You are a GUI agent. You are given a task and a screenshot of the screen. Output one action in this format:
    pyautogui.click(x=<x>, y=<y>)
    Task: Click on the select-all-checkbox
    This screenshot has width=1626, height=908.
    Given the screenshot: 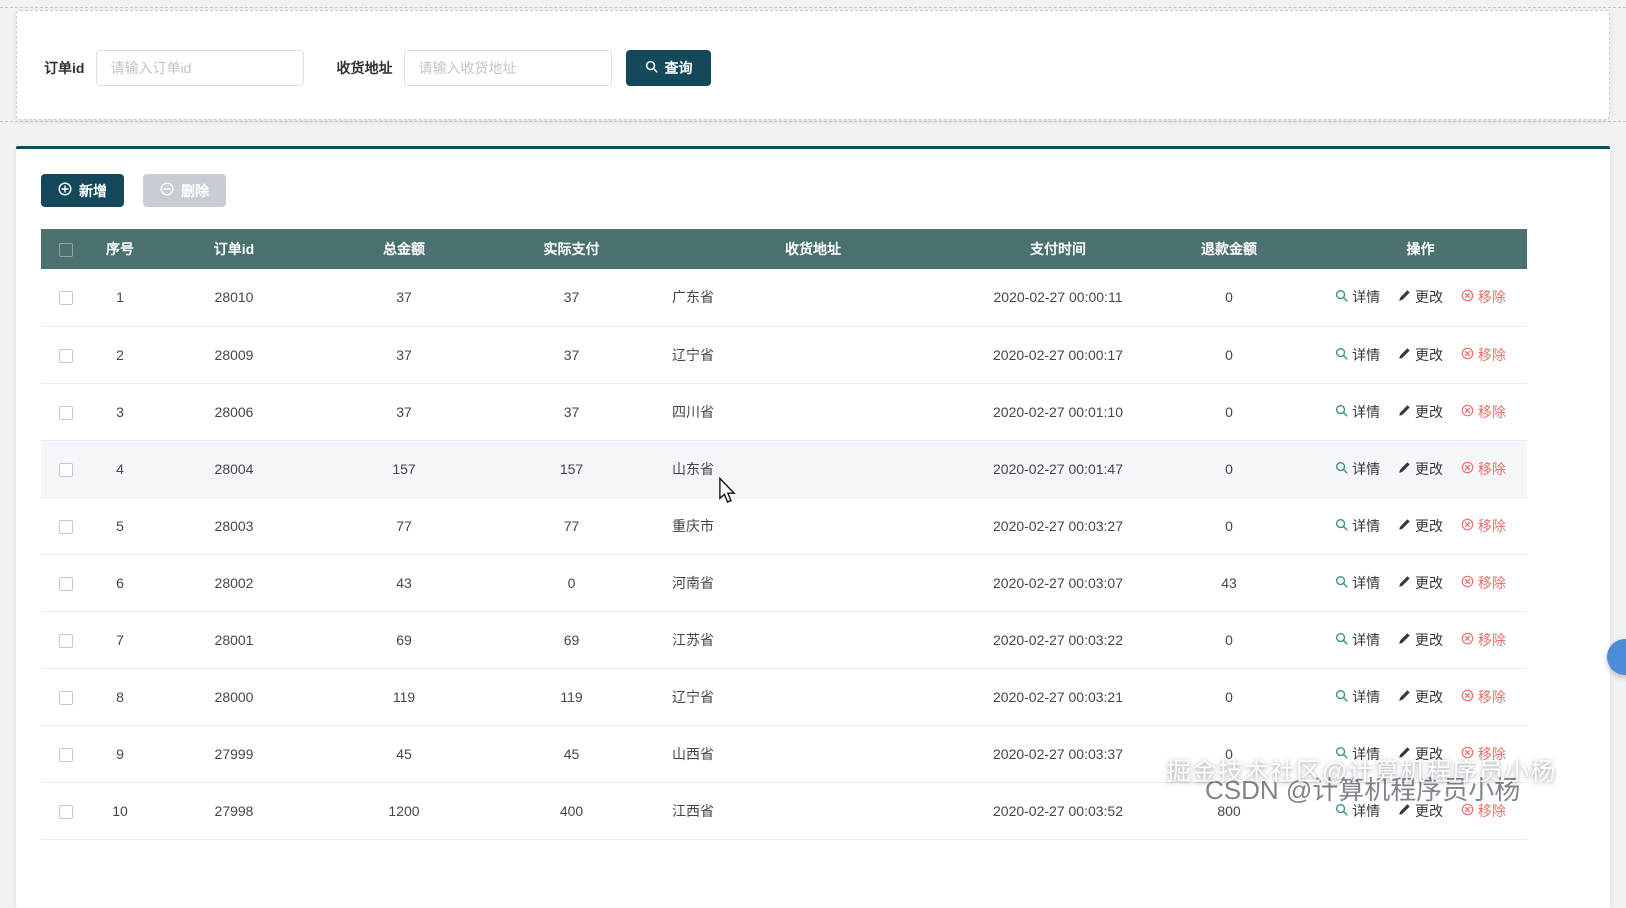 What is the action you would take?
    pyautogui.click(x=66, y=250)
    